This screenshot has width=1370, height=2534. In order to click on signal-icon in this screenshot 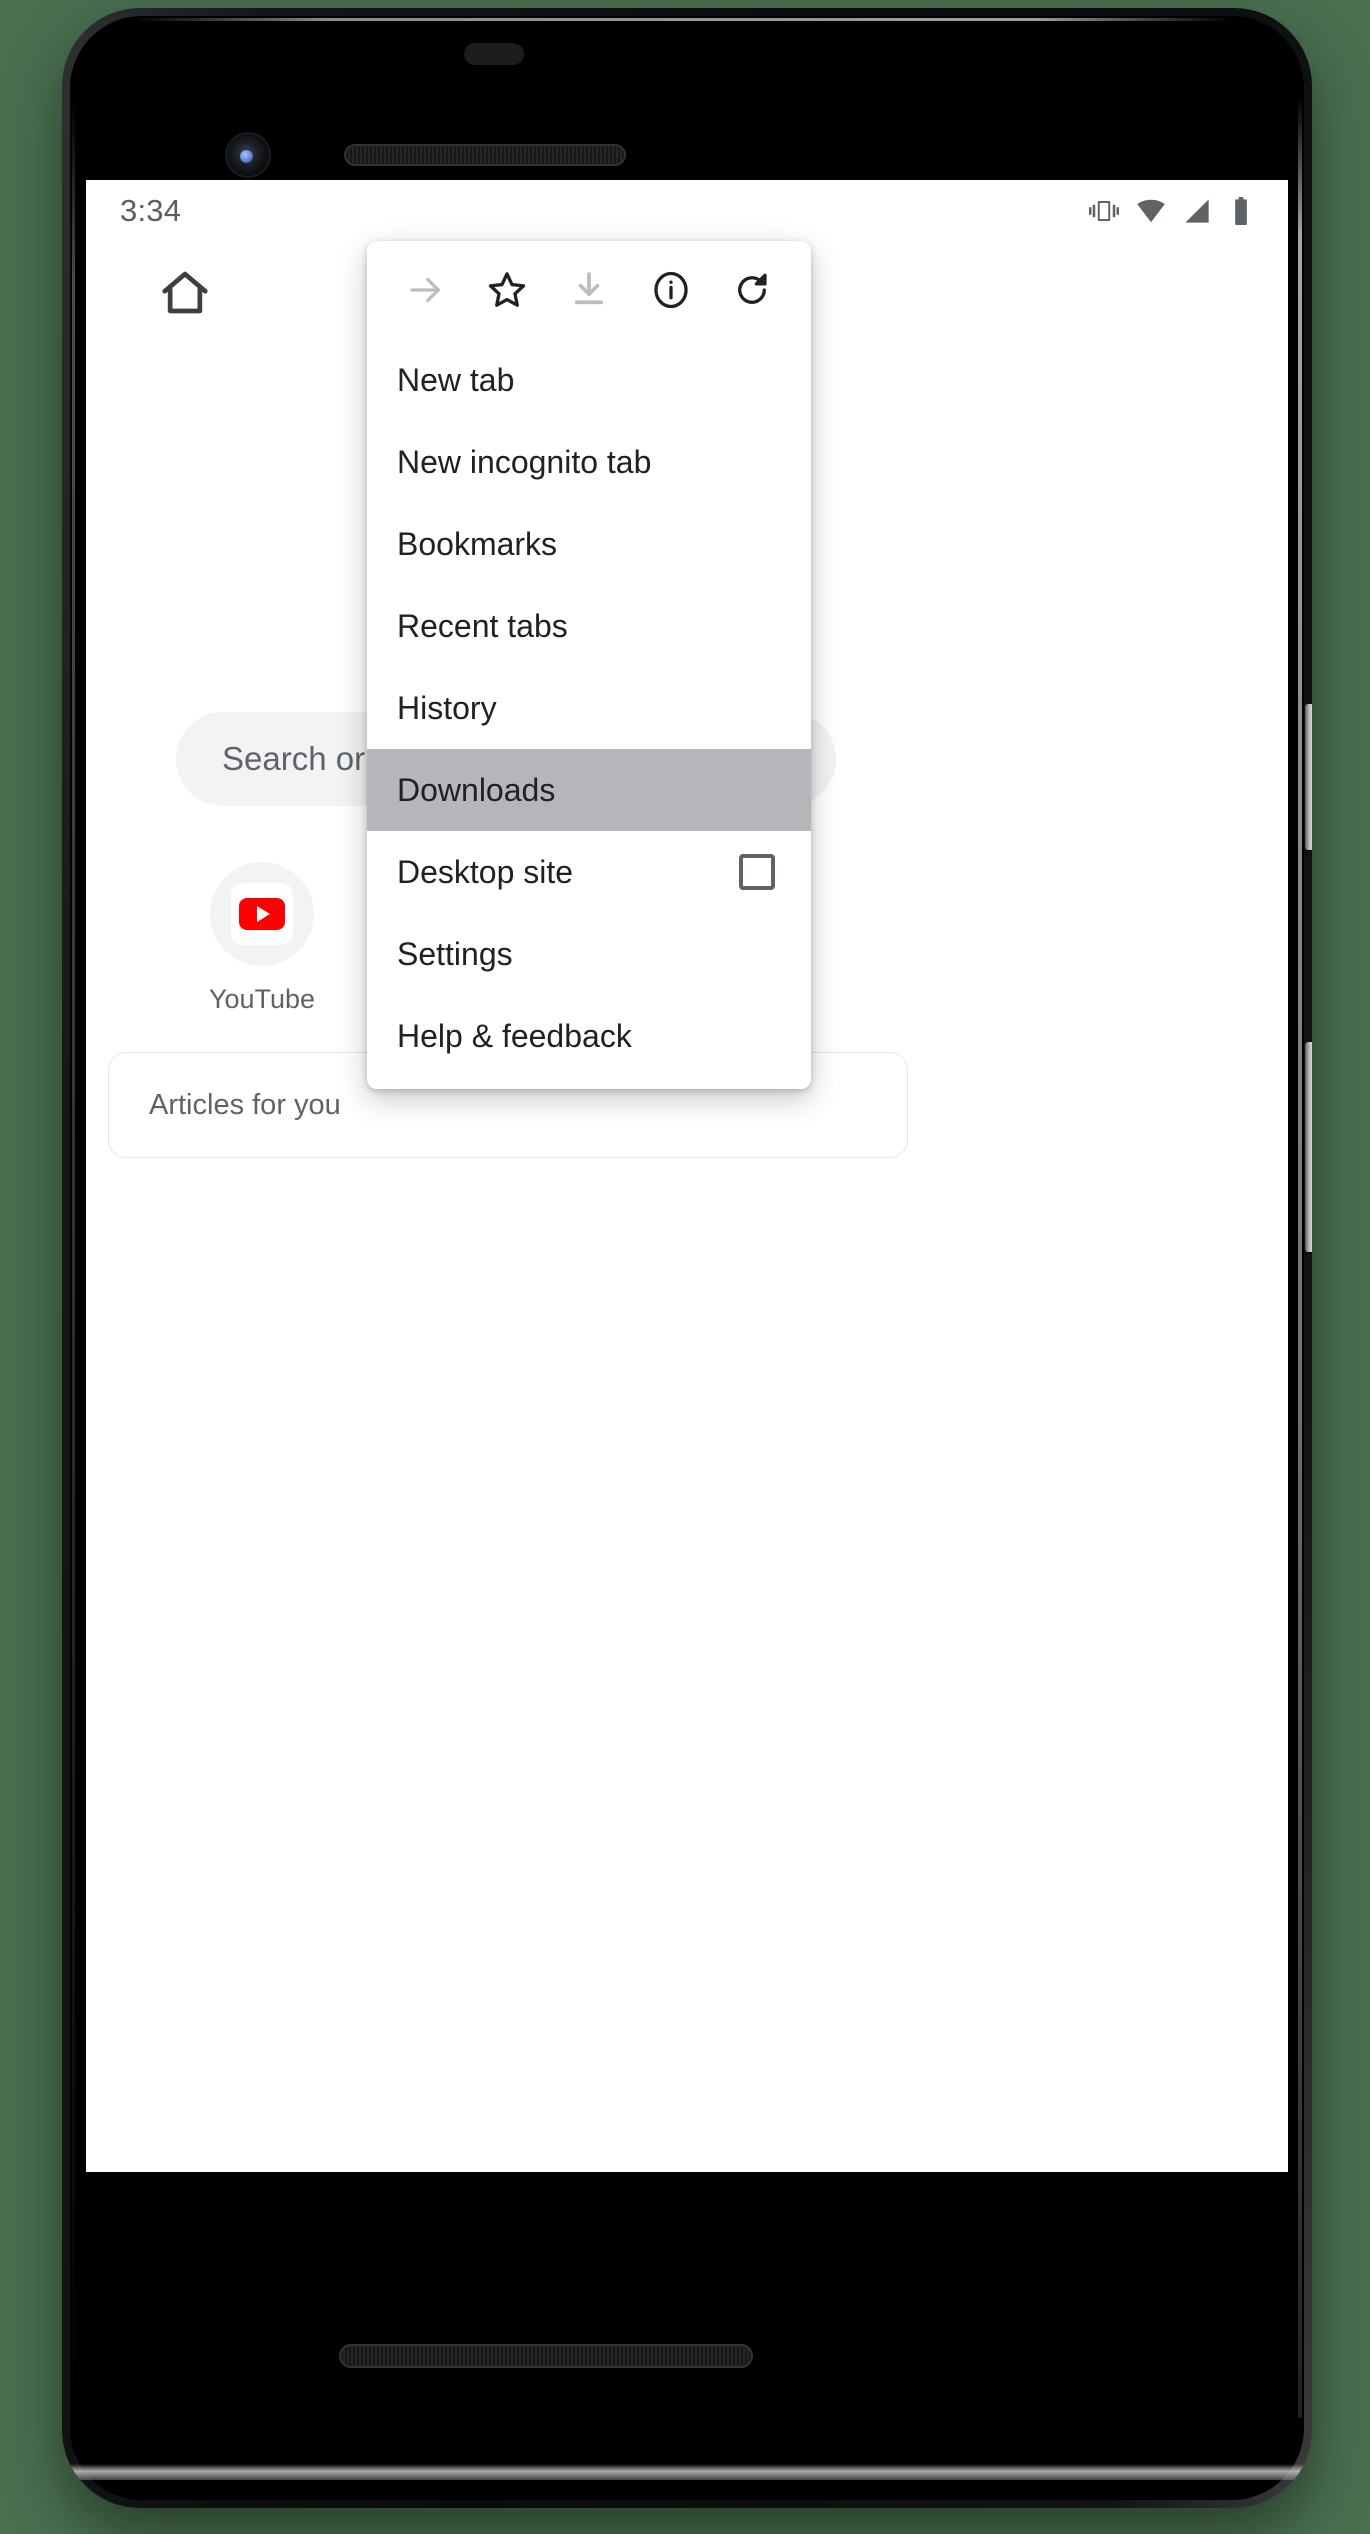, I will do `click(1197, 211)`.